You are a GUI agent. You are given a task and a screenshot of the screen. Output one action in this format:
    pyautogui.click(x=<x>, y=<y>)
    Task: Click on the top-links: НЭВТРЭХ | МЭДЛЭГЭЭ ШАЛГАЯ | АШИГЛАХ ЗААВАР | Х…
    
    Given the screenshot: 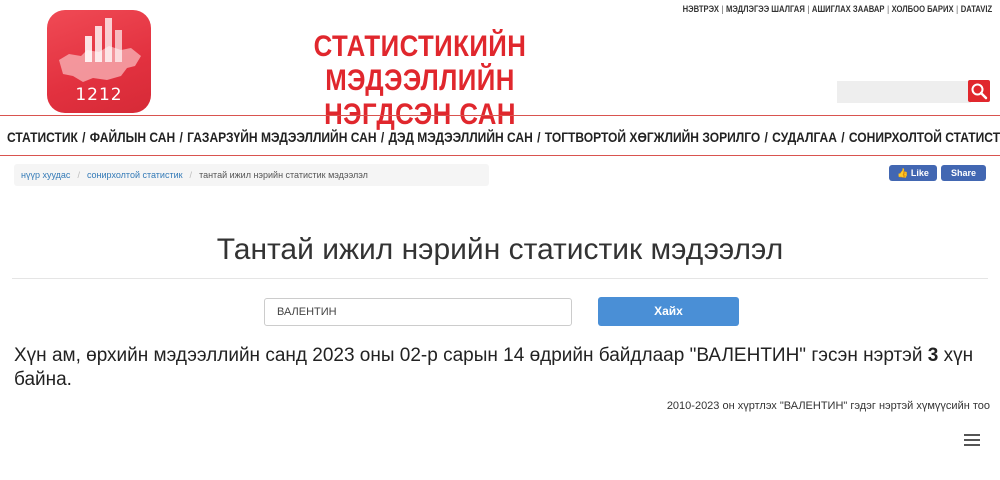 What is the action you would take?
    pyautogui.click(x=837, y=9)
    